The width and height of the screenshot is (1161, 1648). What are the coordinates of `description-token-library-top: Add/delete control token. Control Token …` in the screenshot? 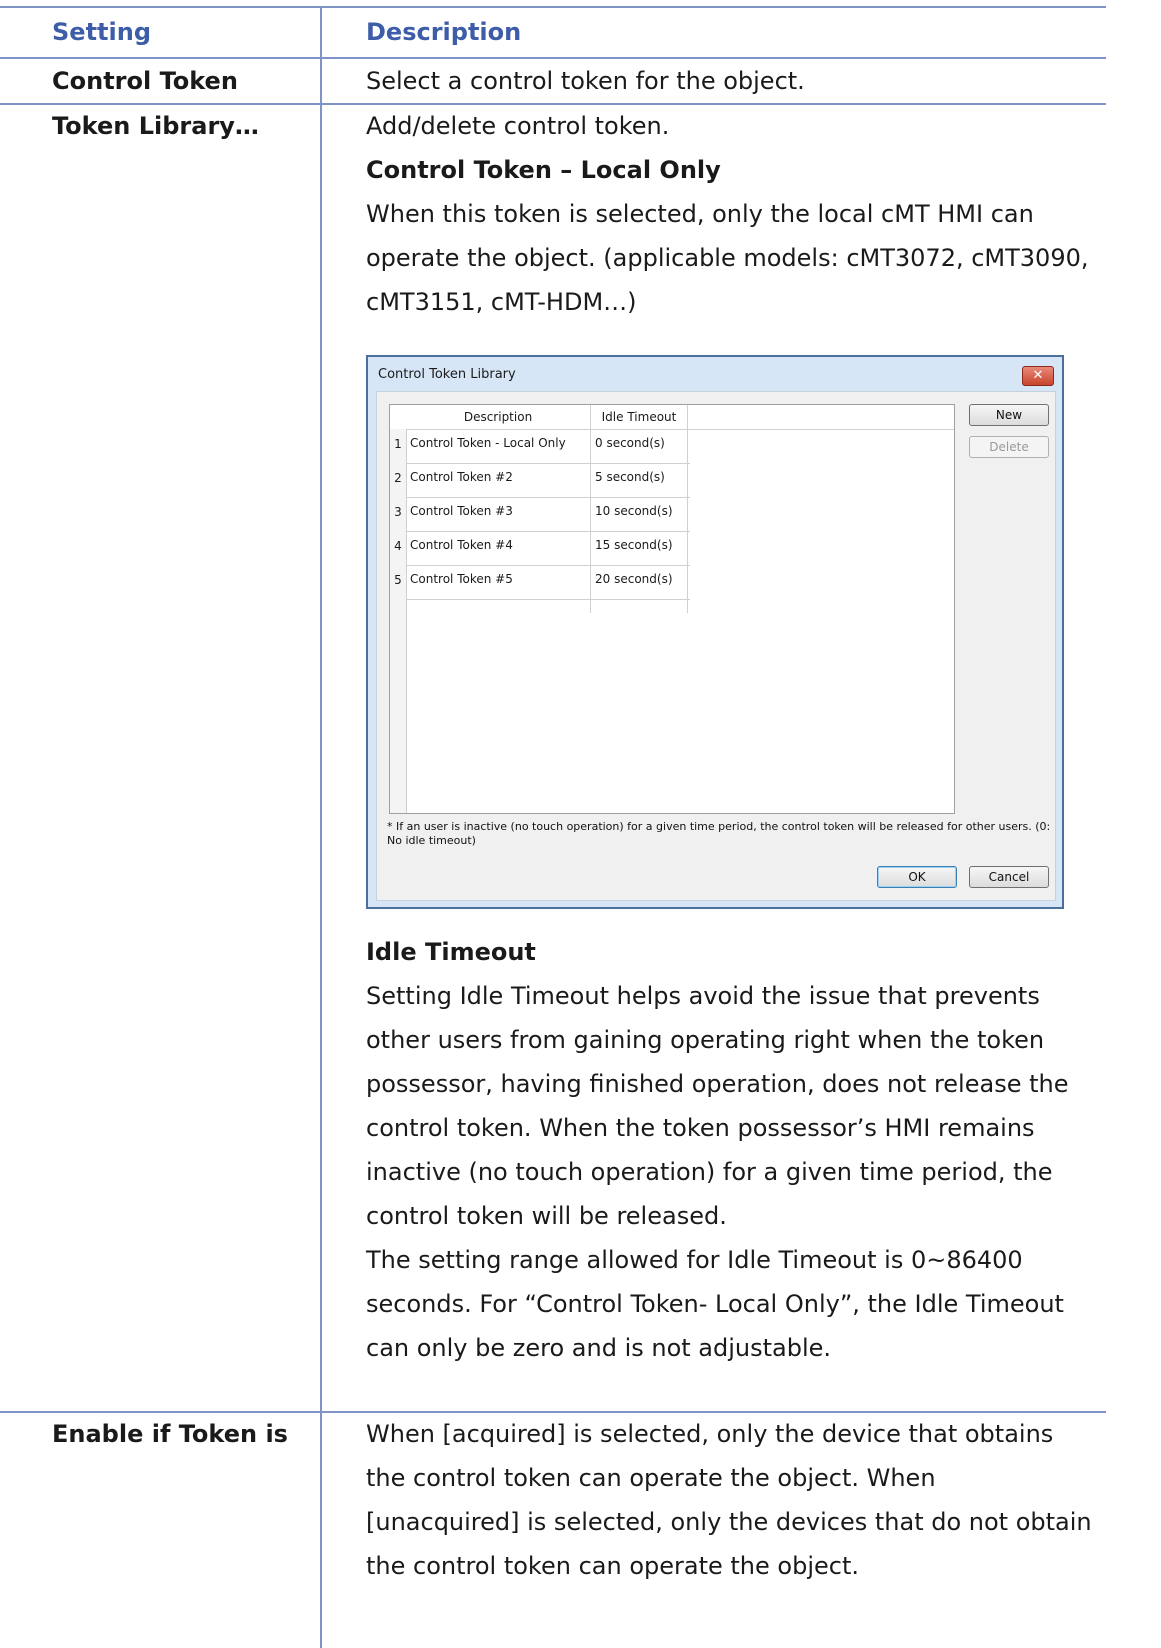 It's located at (731, 214).